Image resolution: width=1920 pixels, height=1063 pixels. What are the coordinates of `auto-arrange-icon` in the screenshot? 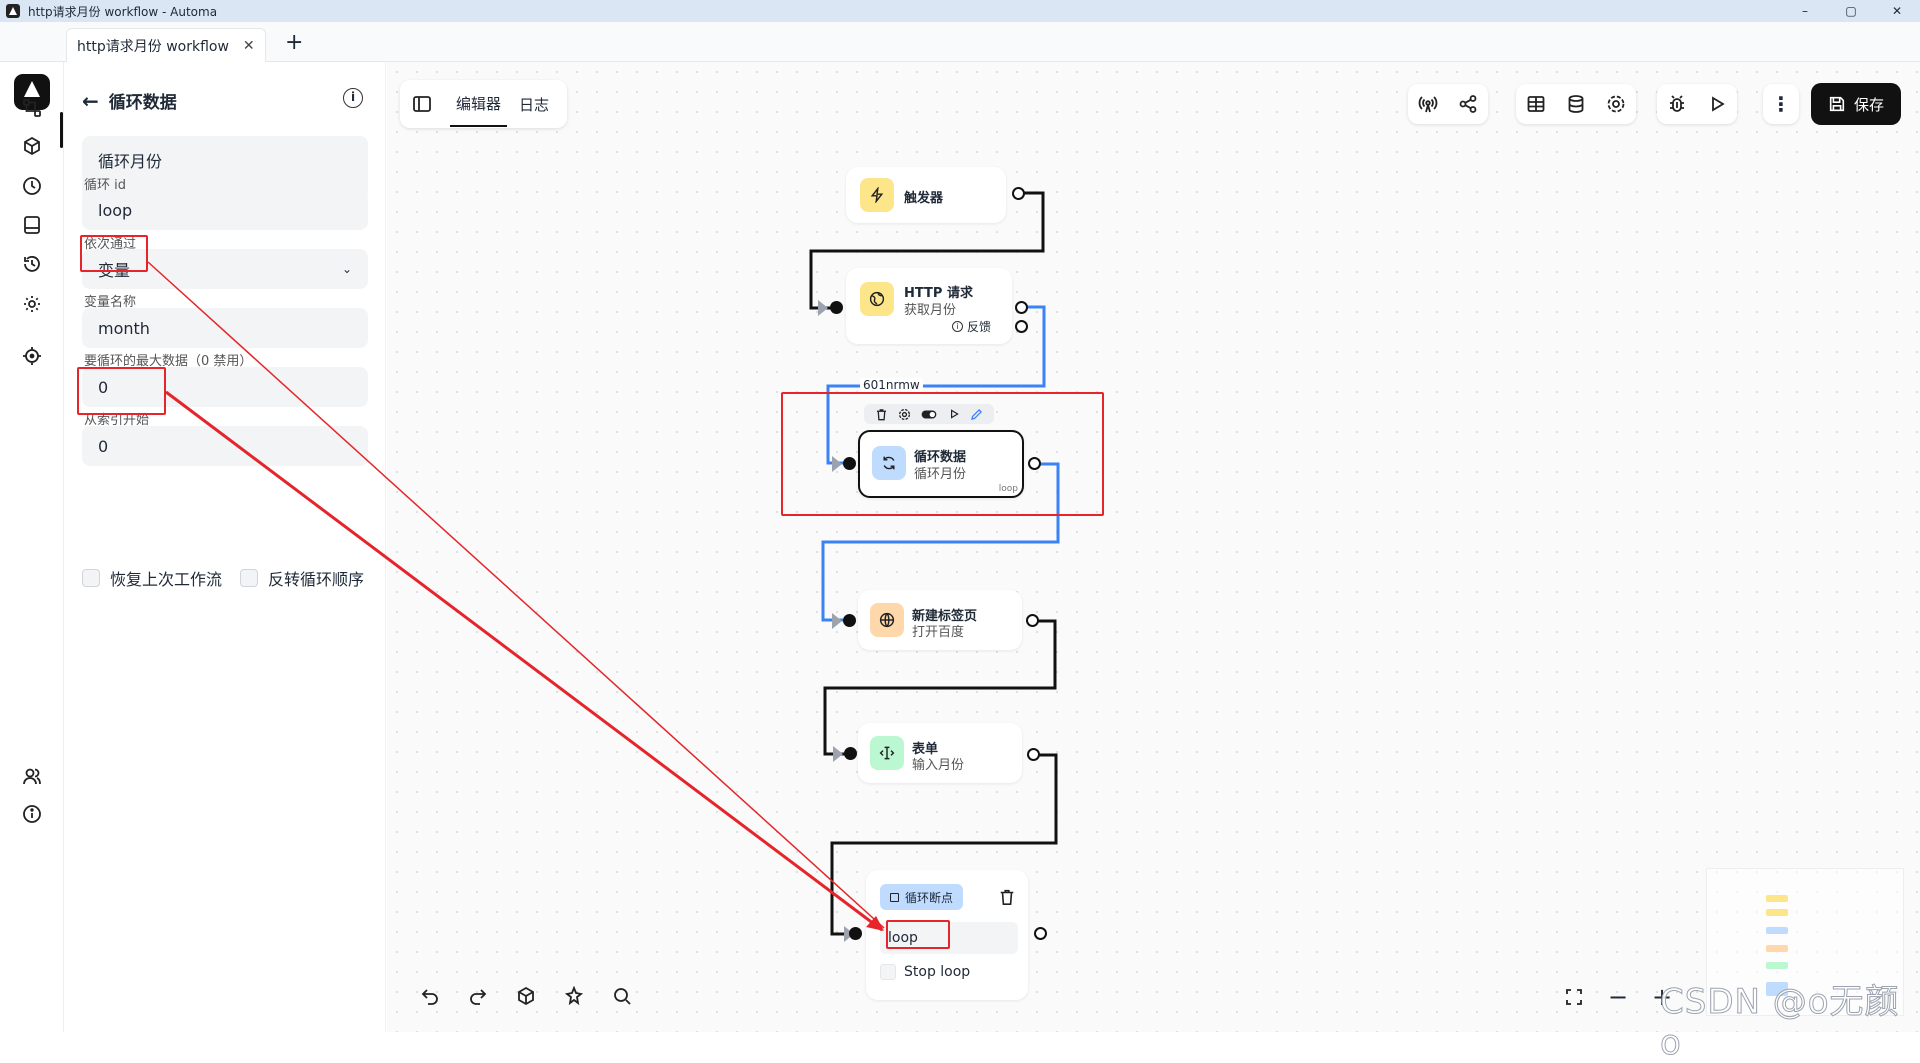 It's located at (574, 996).